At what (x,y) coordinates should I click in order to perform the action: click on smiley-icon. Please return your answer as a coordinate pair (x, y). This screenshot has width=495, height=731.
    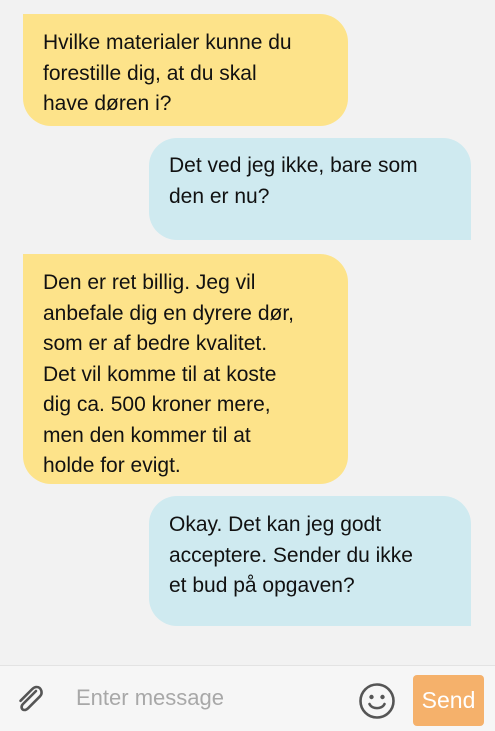
    Looking at the image, I should click on (377, 701).